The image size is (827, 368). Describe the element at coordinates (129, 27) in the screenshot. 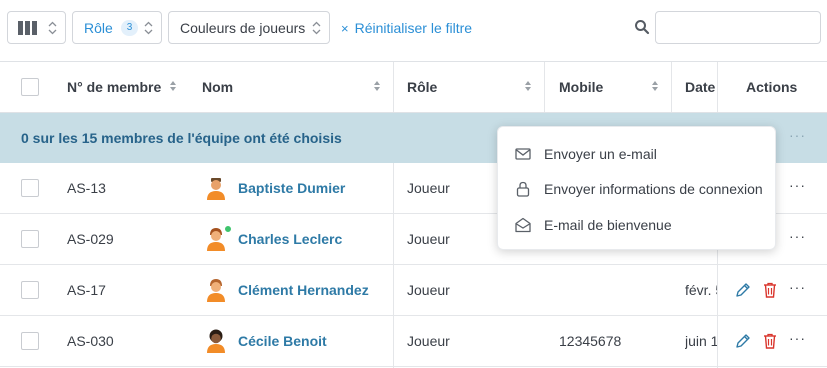

I see `role-filter-count-badge: 3` at that location.